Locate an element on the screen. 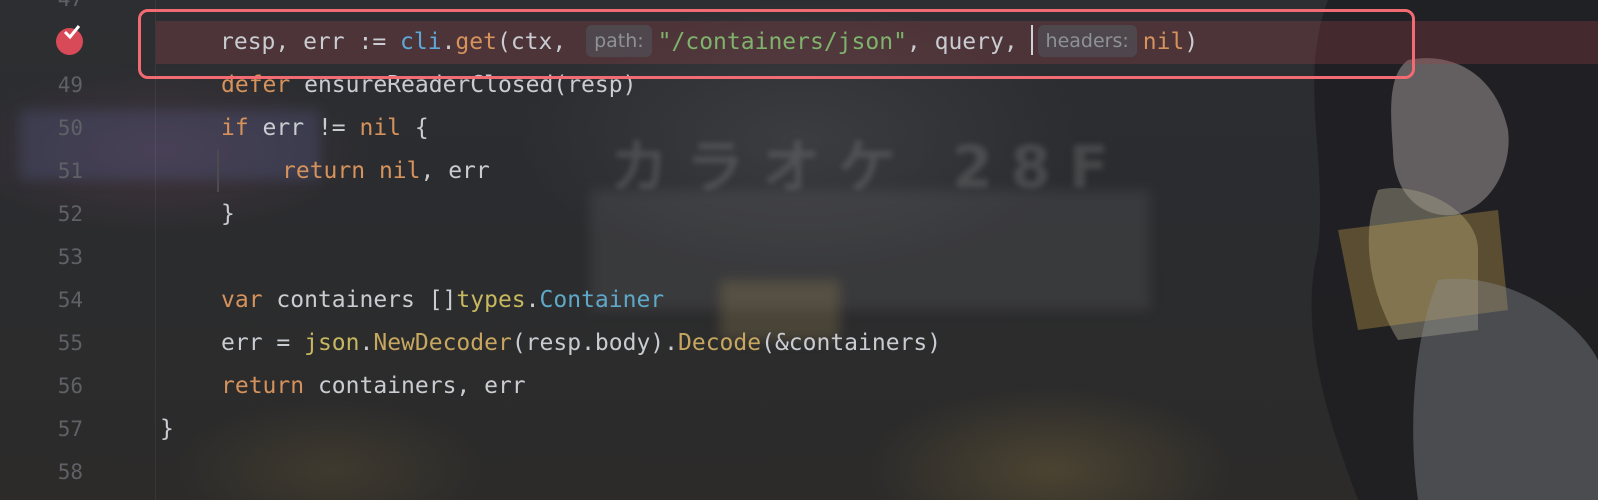 This screenshot has height=500, width=1598. code-text: err = is located at coordinates (263, 343).